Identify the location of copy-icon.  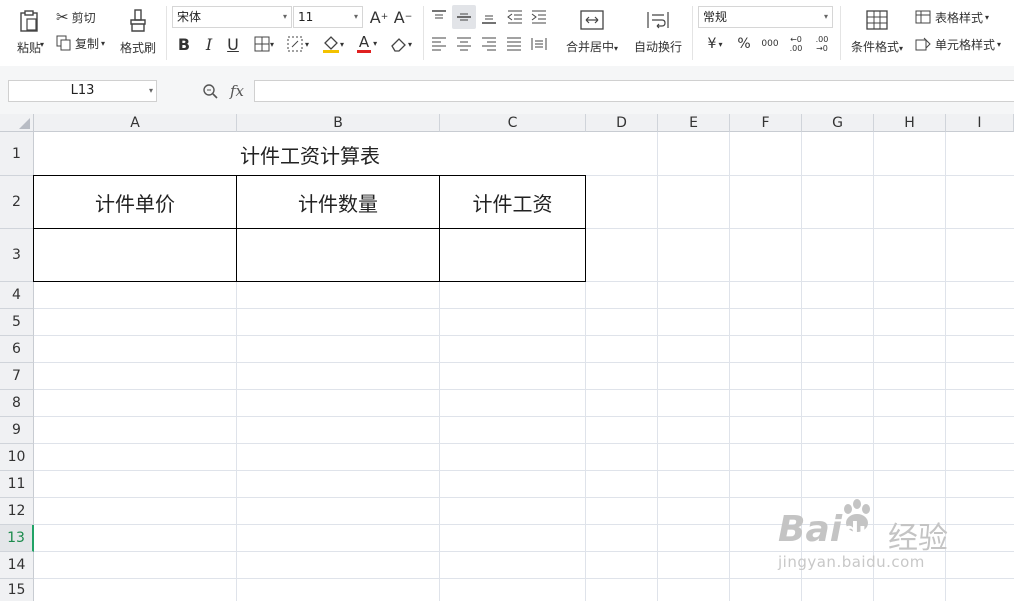
(63, 43).